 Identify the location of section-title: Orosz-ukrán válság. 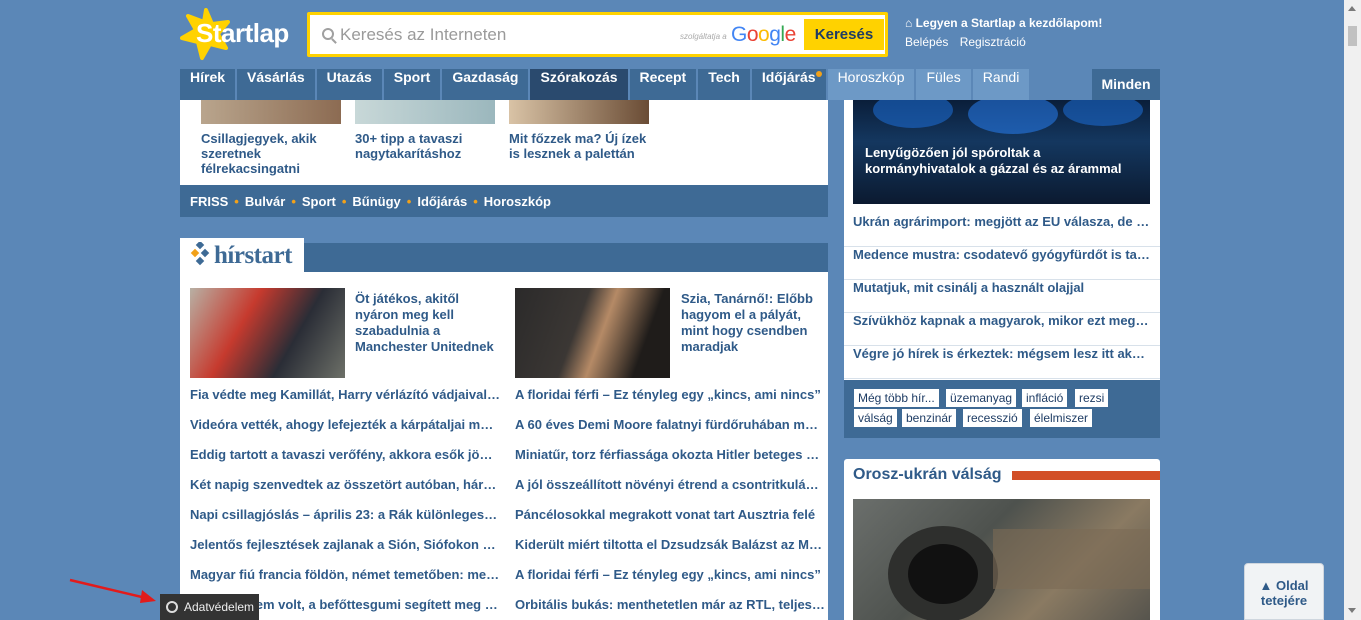
(927, 475).